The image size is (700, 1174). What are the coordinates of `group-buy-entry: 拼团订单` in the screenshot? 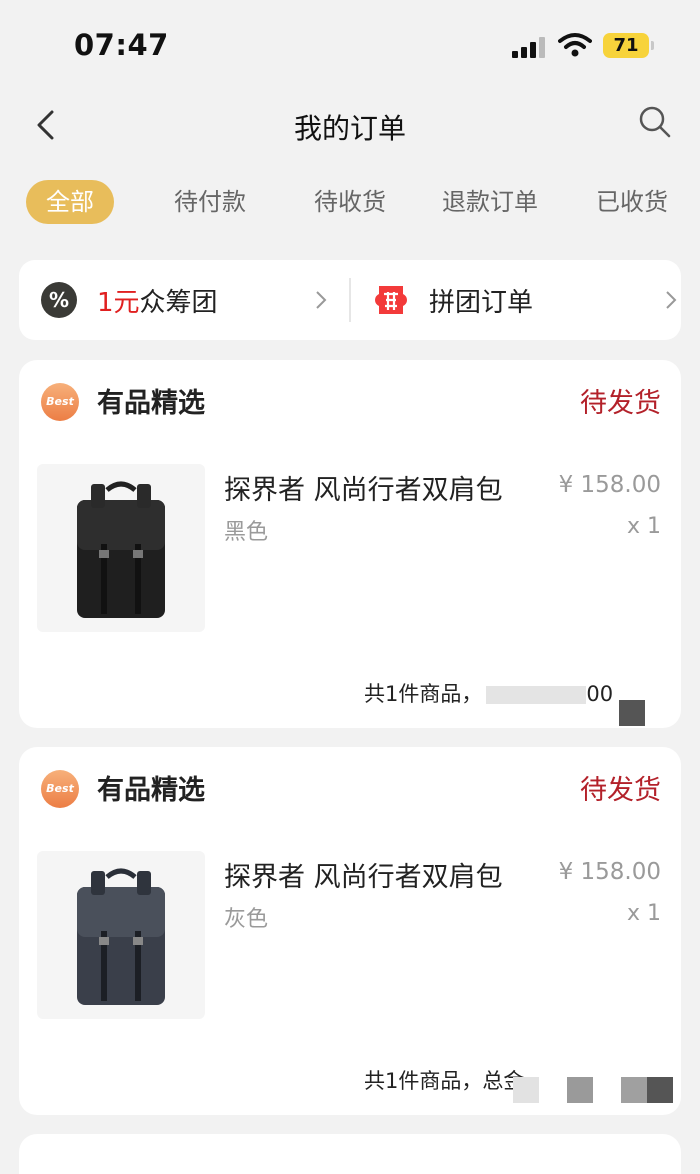 It's located at (516, 300).